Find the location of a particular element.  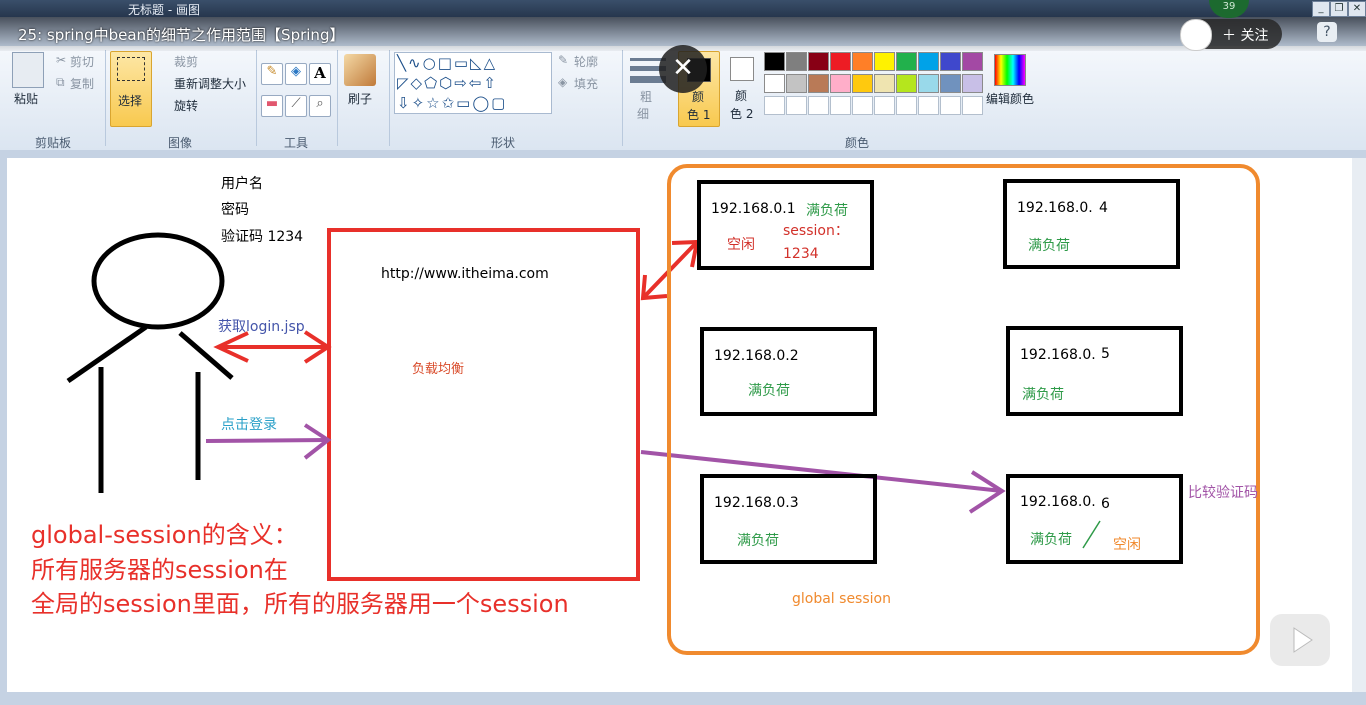

server-2-ip: 192.168.0.2 is located at coordinates (756, 356).